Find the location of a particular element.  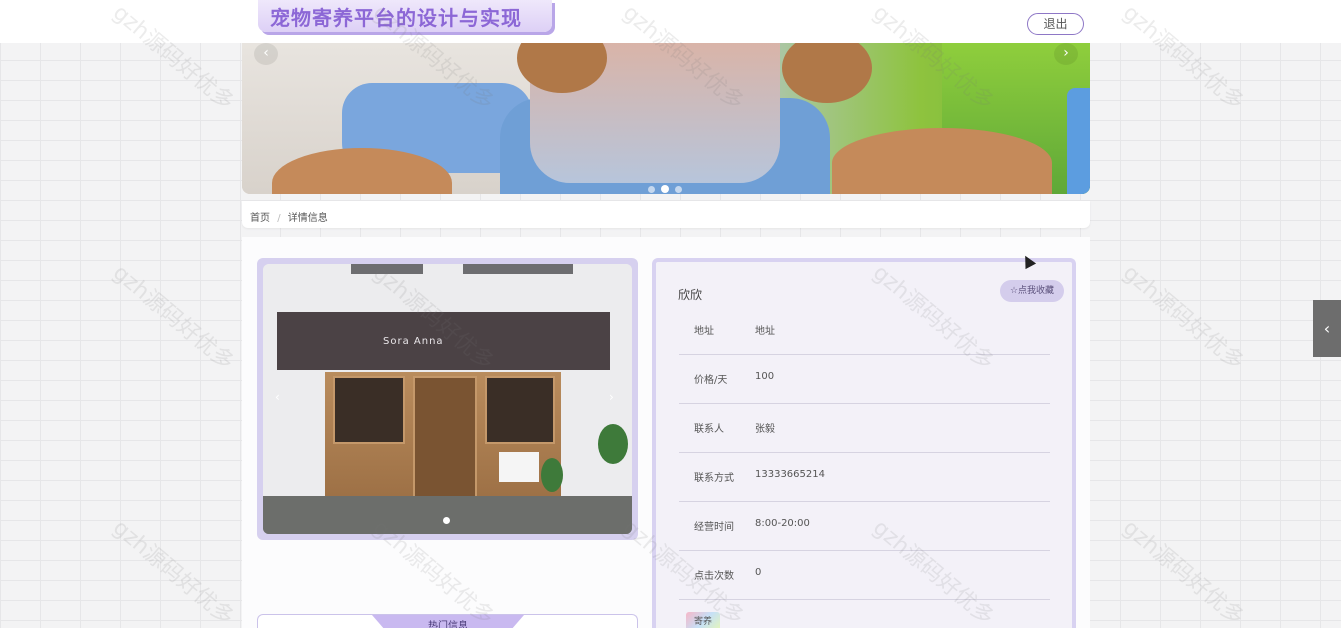

gallery-dot-active is located at coordinates (446, 520).